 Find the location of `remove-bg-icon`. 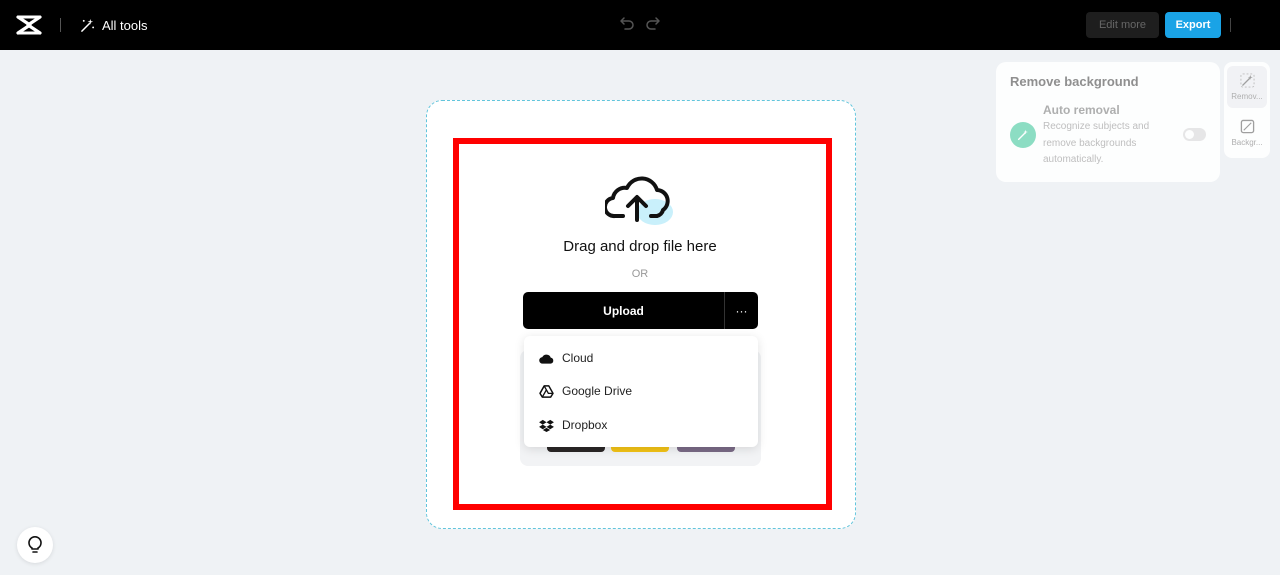

remove-bg-icon is located at coordinates (1247, 80).